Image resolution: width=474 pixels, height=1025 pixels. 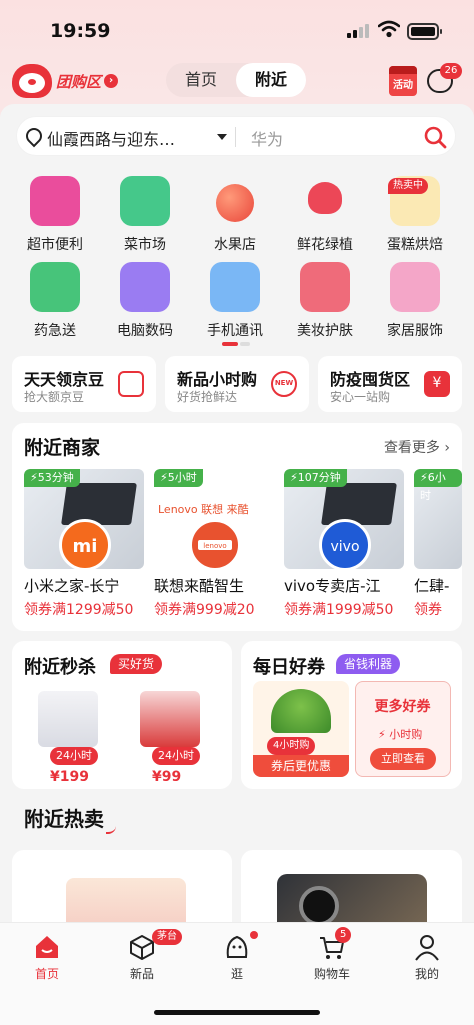 What do you see at coordinates (427, 957) in the screenshot?
I see `tab-mine: 我的` at bounding box center [427, 957].